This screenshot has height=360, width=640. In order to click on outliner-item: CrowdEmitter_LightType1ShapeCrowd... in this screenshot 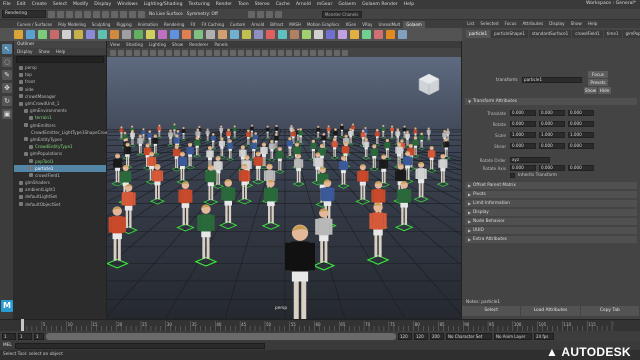, I will do `click(64, 132)`.